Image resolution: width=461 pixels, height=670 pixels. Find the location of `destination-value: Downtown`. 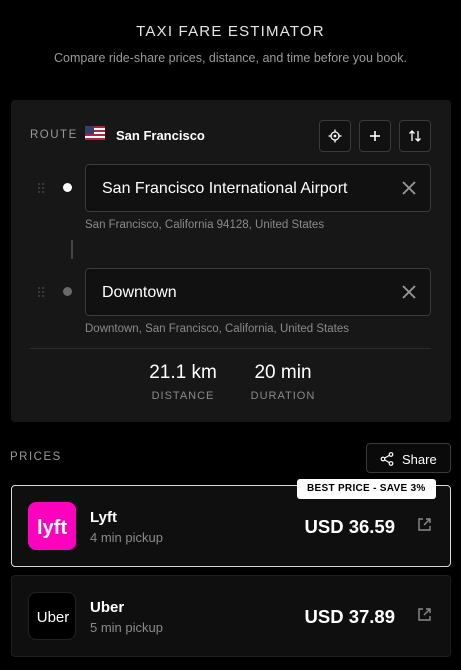

destination-value: Downtown is located at coordinates (139, 293).